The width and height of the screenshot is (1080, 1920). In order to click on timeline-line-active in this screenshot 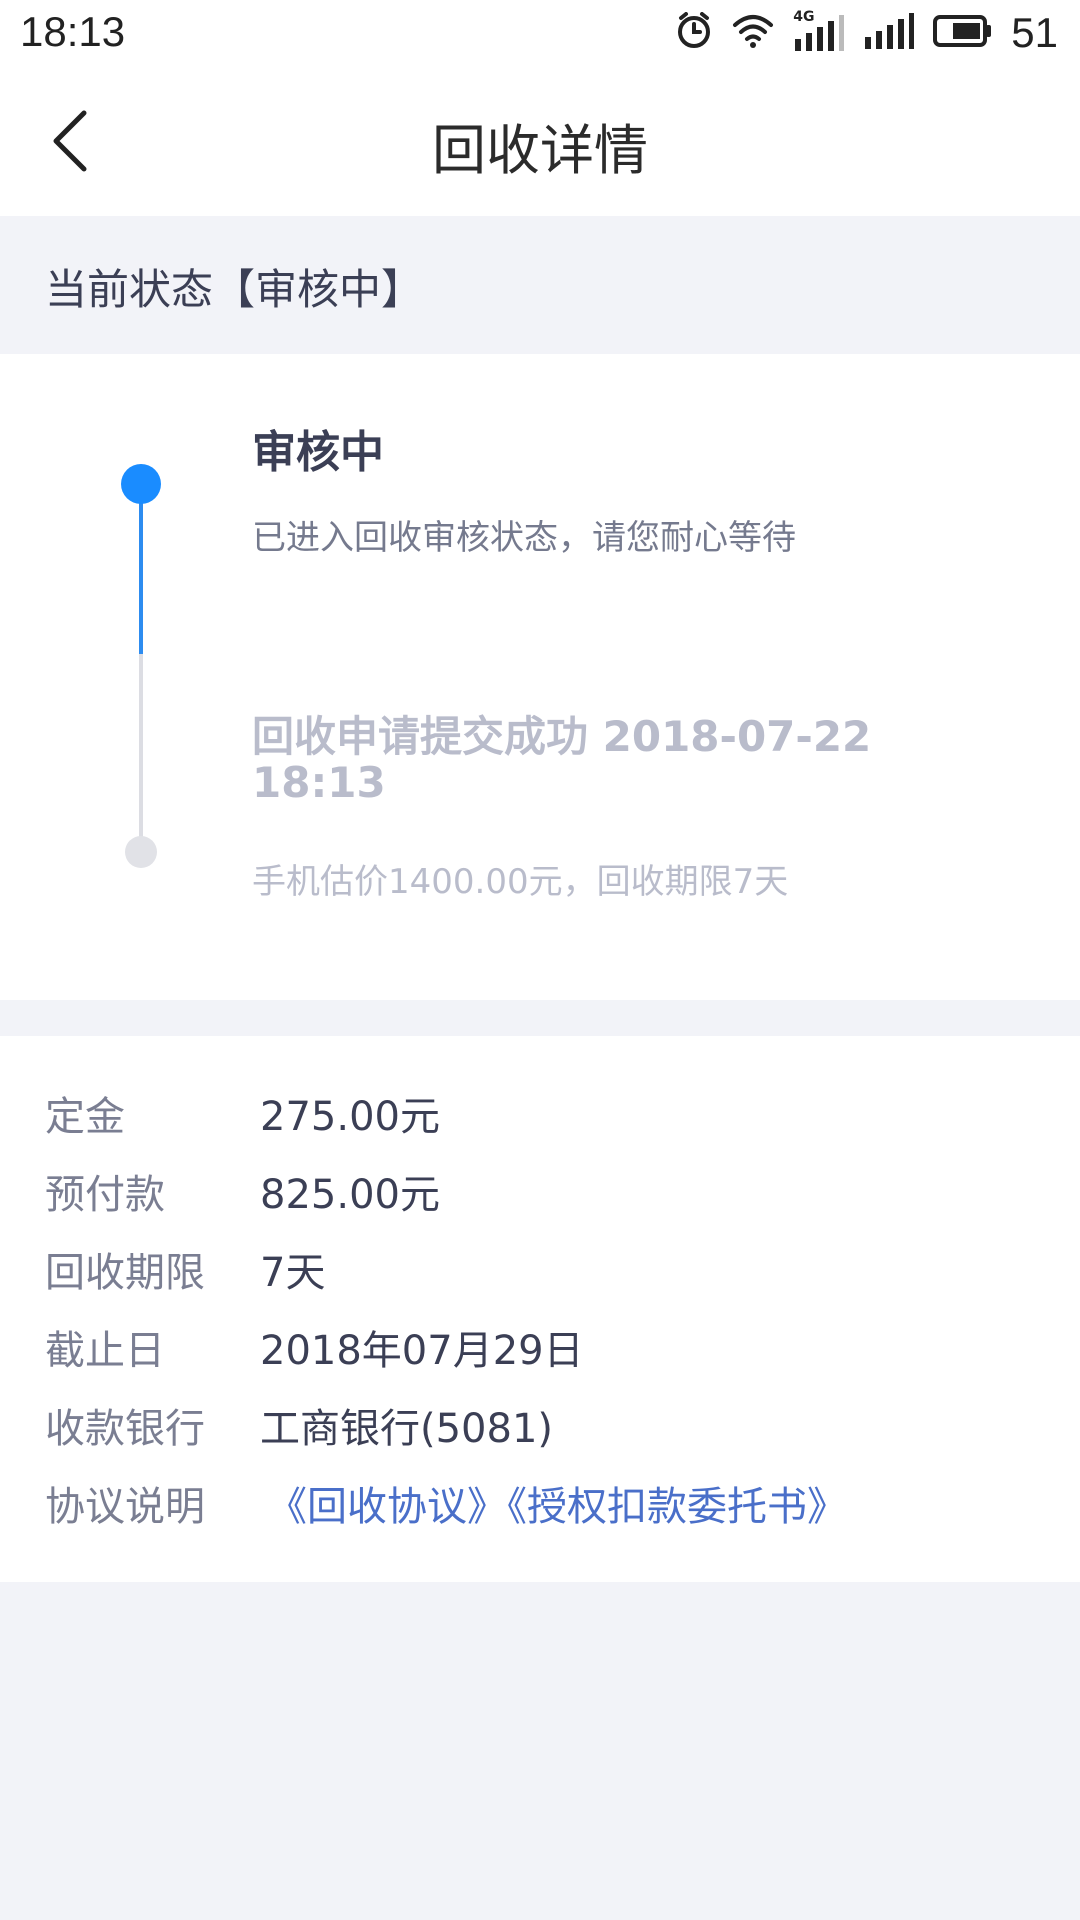, I will do `click(141, 569)`.